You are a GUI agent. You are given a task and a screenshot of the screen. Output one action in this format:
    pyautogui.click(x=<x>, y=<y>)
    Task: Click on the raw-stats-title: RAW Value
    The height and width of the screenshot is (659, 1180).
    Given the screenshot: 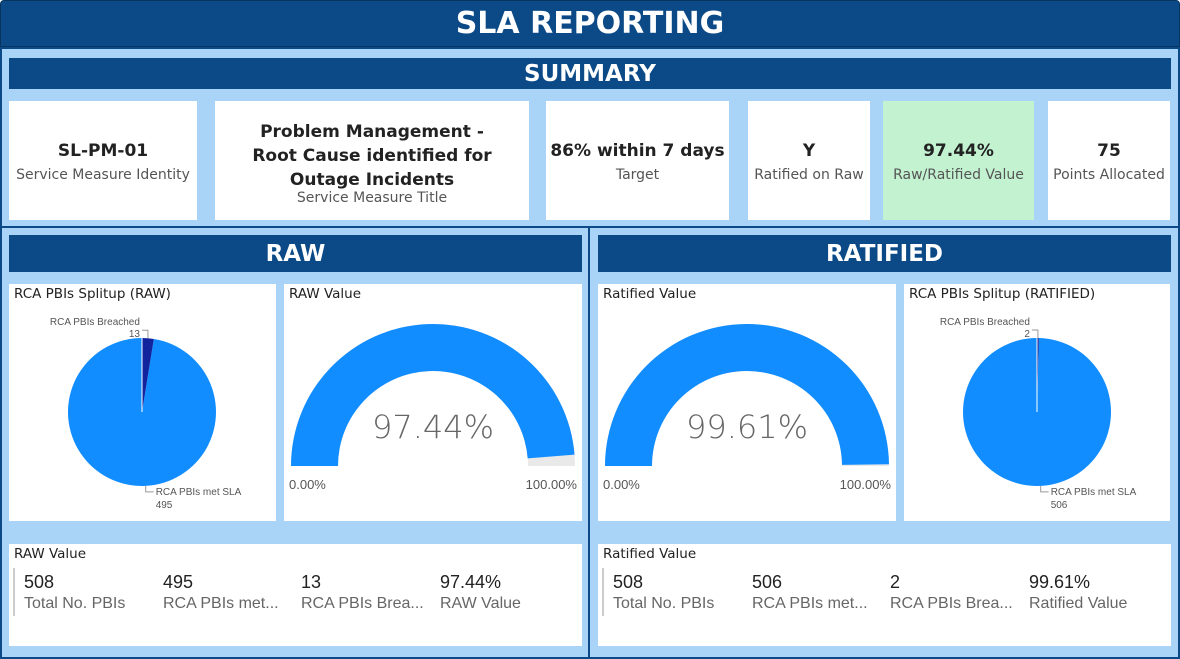 What is the action you would take?
    pyautogui.click(x=50, y=554)
    